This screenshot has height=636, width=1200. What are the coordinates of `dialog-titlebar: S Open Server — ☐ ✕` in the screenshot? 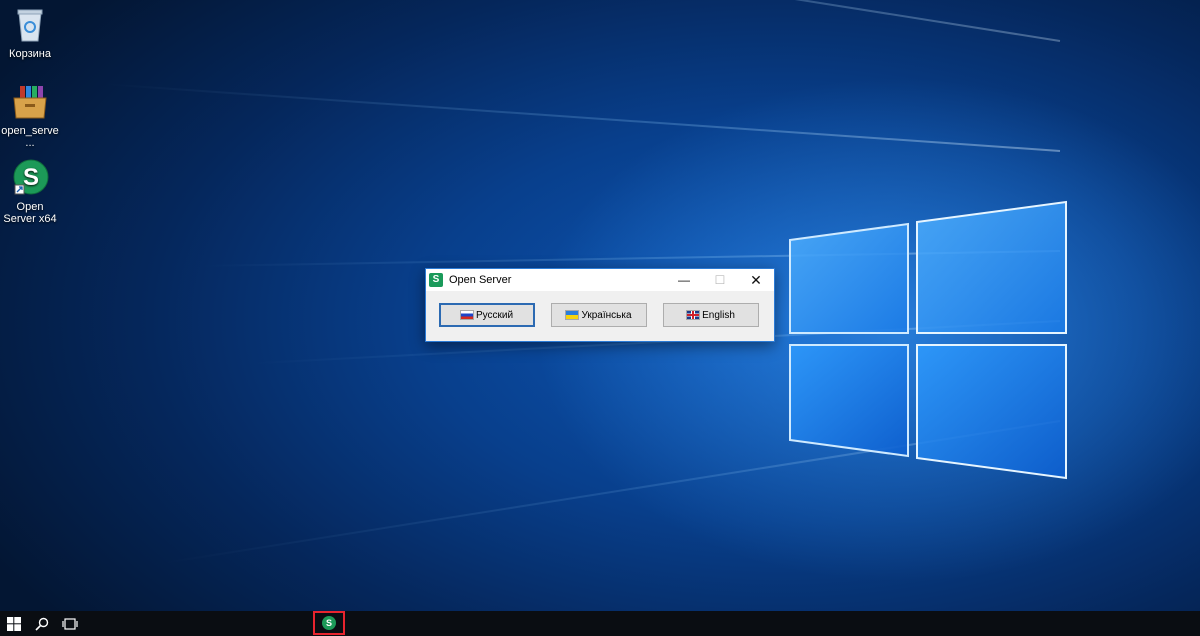 It's located at (600, 280).